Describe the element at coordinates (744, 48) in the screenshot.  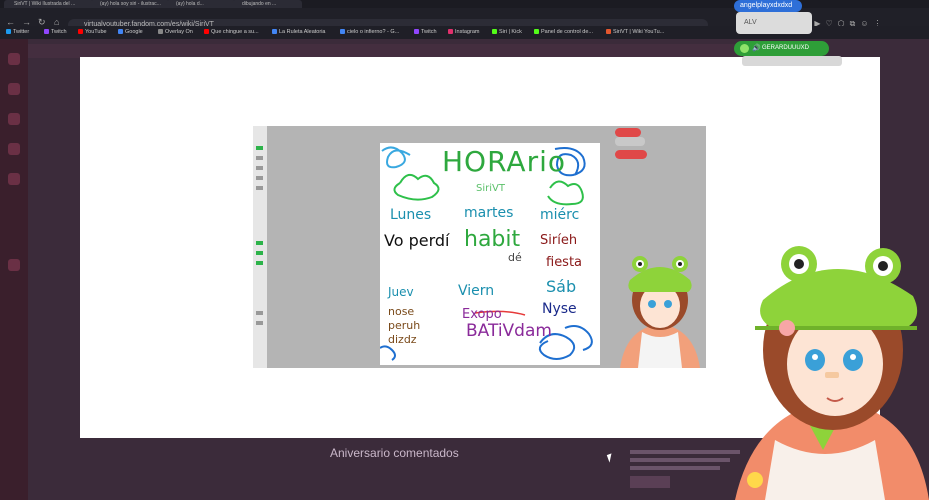
I see `voice-avatar-icon` at that location.